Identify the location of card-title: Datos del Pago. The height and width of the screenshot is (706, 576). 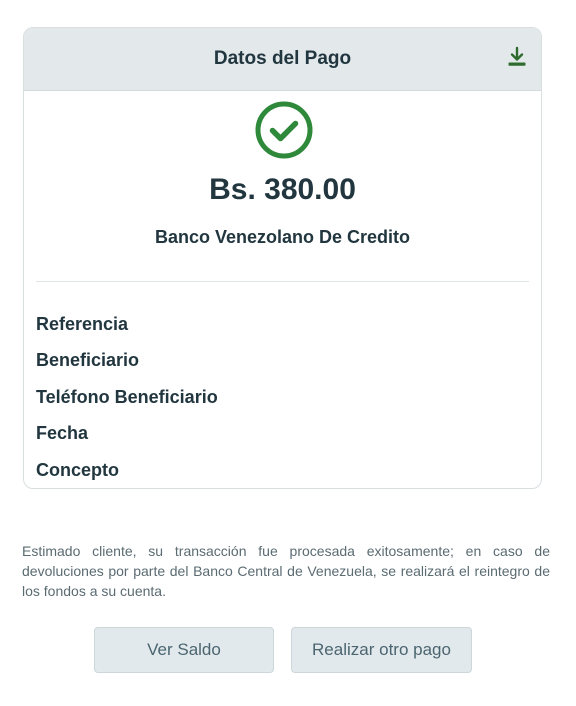
(282, 58).